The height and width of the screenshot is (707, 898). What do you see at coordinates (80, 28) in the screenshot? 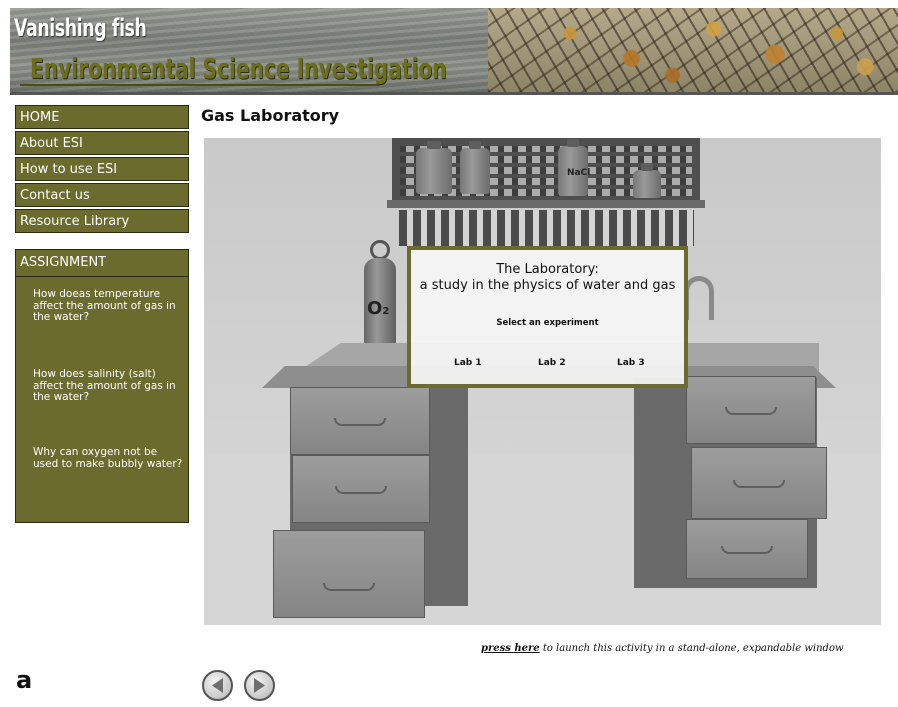
I see `banner-title: Vanishing fish` at bounding box center [80, 28].